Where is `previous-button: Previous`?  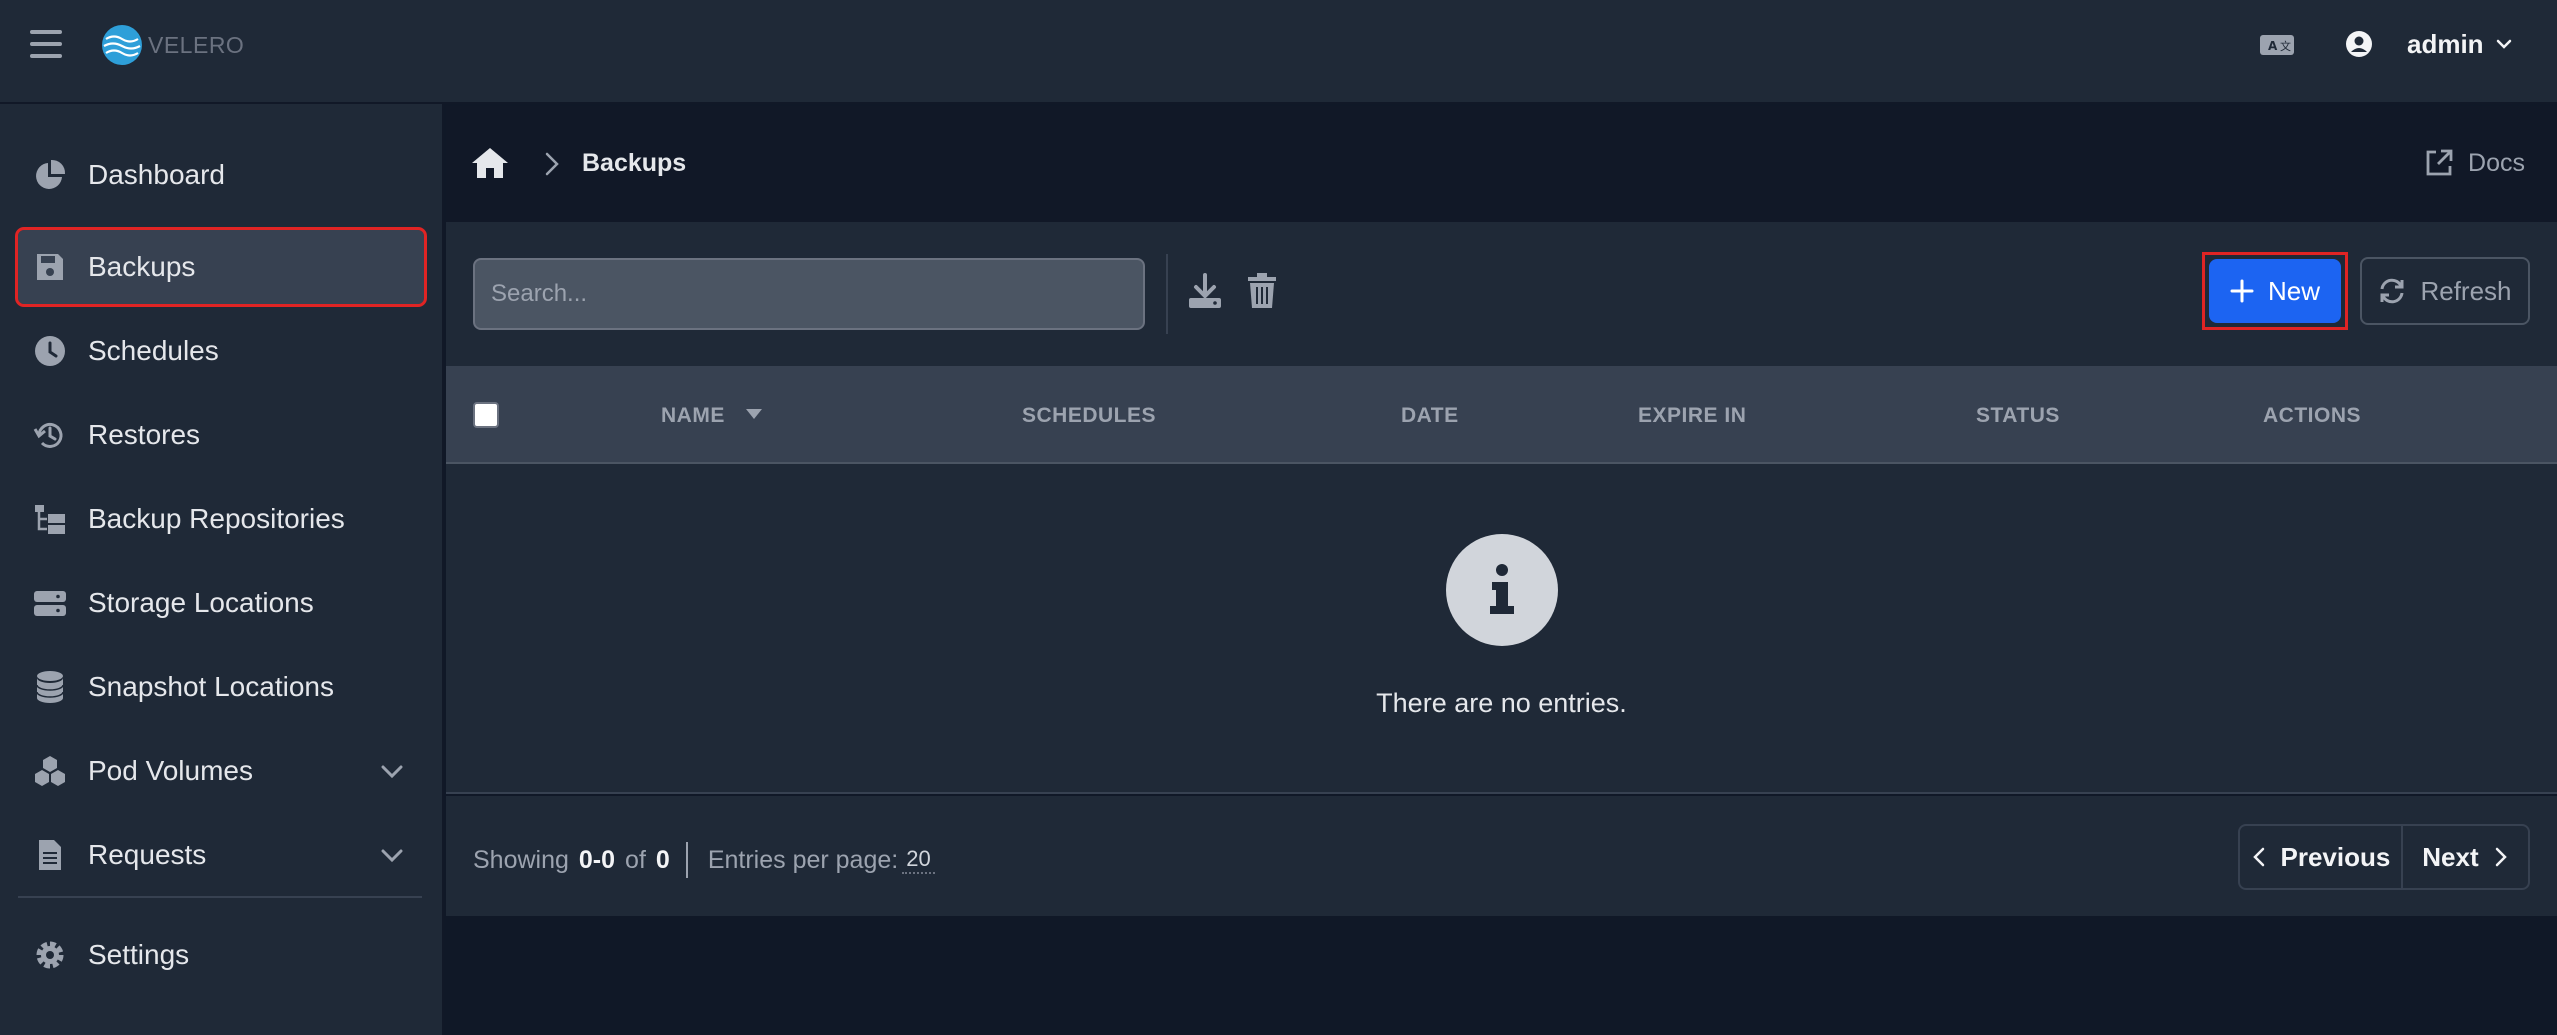 previous-button: Previous is located at coordinates (2321, 857).